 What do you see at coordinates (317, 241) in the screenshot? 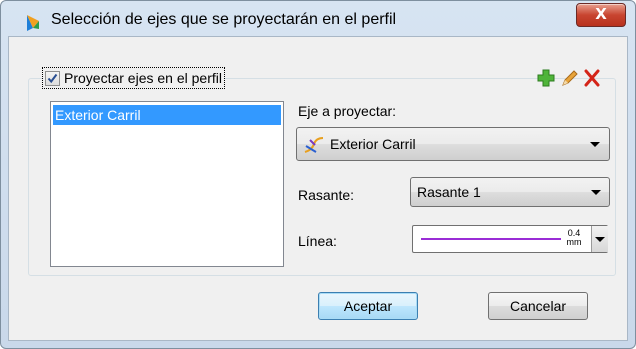
I see `line-label: Línea:` at bounding box center [317, 241].